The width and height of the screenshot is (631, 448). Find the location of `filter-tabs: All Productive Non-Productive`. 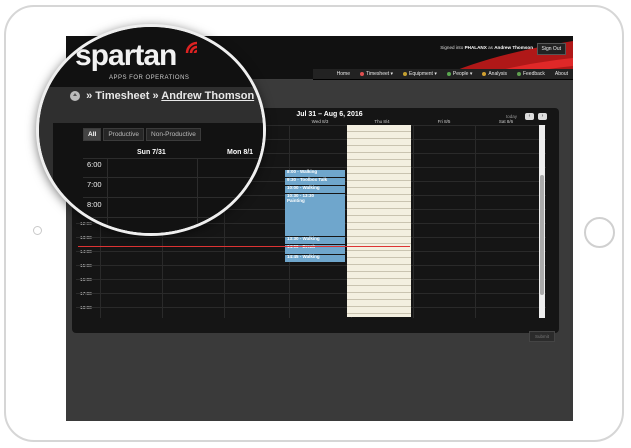

filter-tabs: All Productive Non-Productive is located at coordinates (142, 134).